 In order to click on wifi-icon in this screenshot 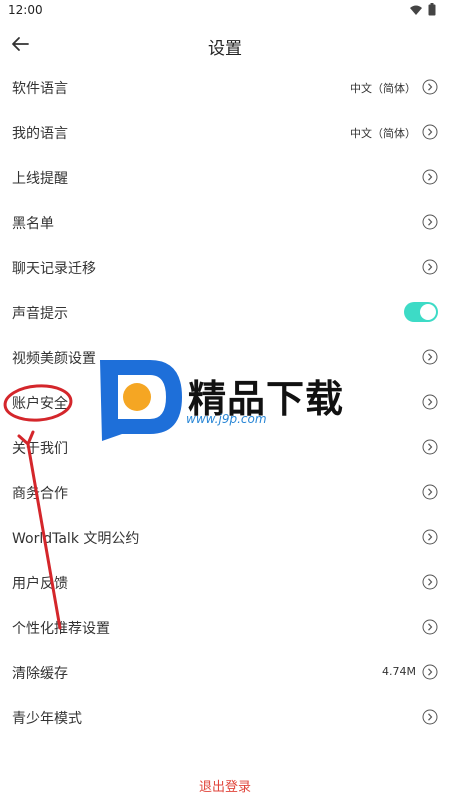, I will do `click(416, 10)`.